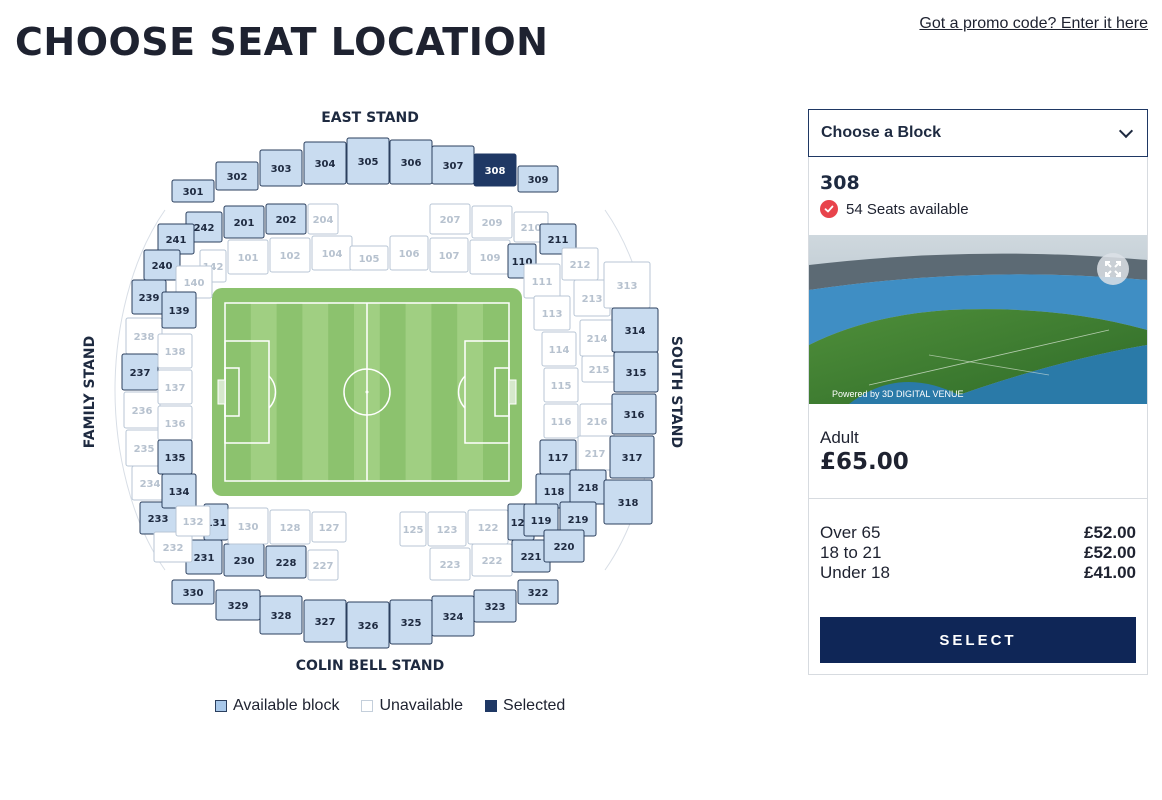 The height and width of the screenshot is (800, 1162). What do you see at coordinates (978, 640) in the screenshot?
I see `select-button: SELECT` at bounding box center [978, 640].